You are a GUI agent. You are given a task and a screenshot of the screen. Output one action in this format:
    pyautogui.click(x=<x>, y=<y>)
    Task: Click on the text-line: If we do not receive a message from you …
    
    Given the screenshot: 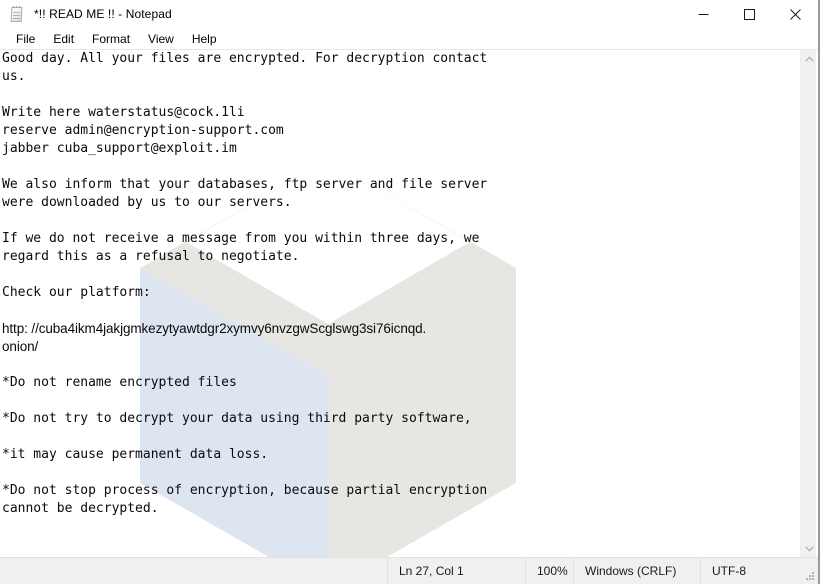 What is the action you would take?
    pyautogui.click(x=241, y=238)
    